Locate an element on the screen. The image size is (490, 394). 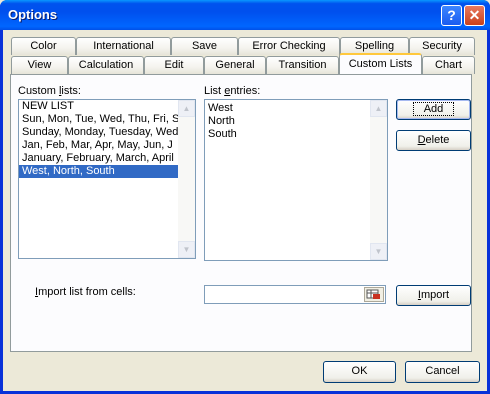
tab-general: General is located at coordinates (235, 65).